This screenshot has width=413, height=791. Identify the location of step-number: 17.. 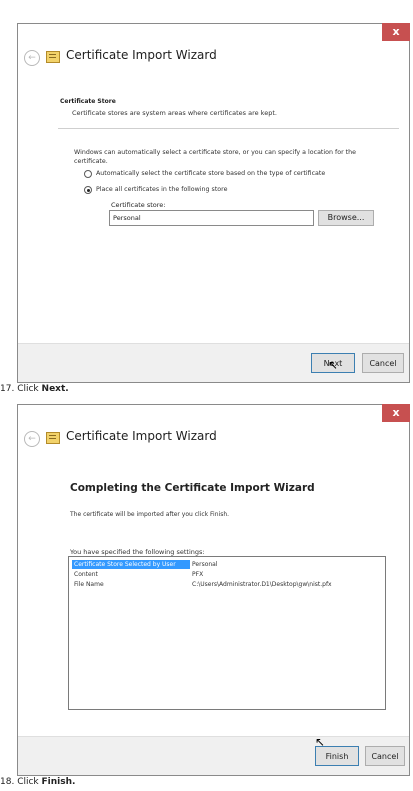
(7, 389).